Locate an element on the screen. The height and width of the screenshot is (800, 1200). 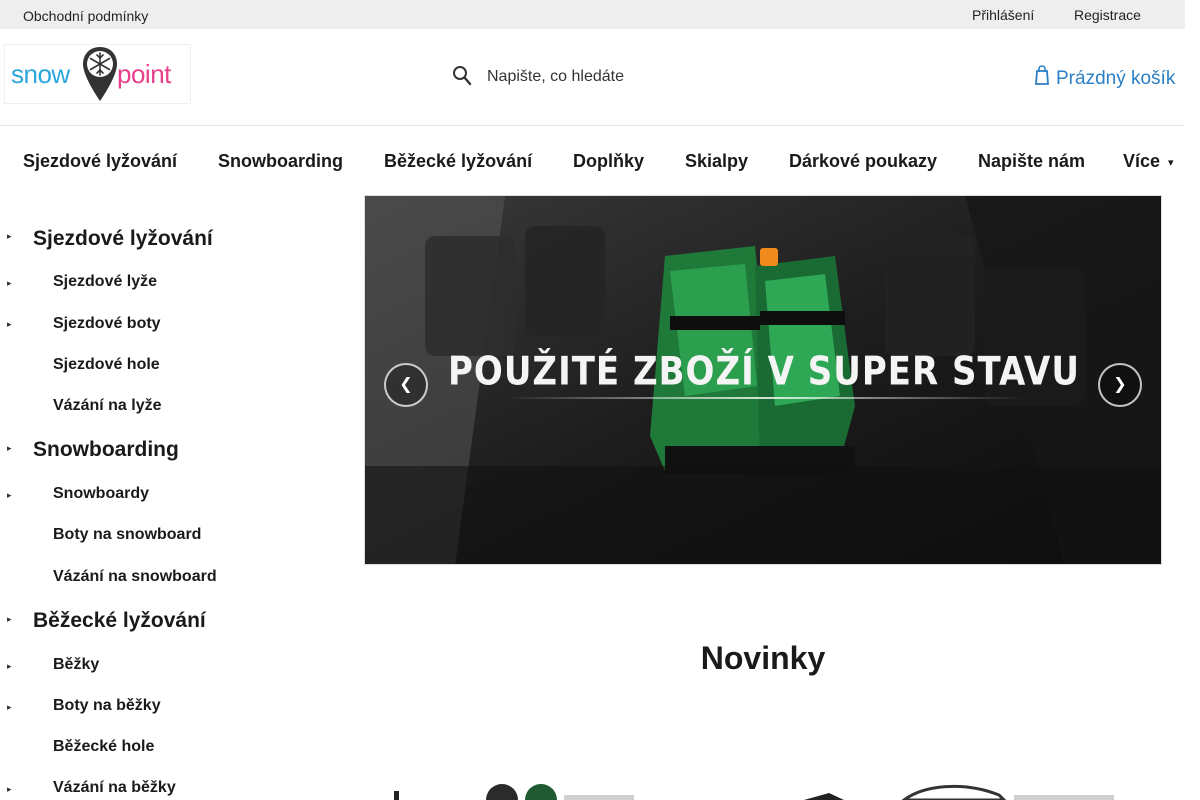
search-input: Napište, co hledáte is located at coordinates (555, 77).